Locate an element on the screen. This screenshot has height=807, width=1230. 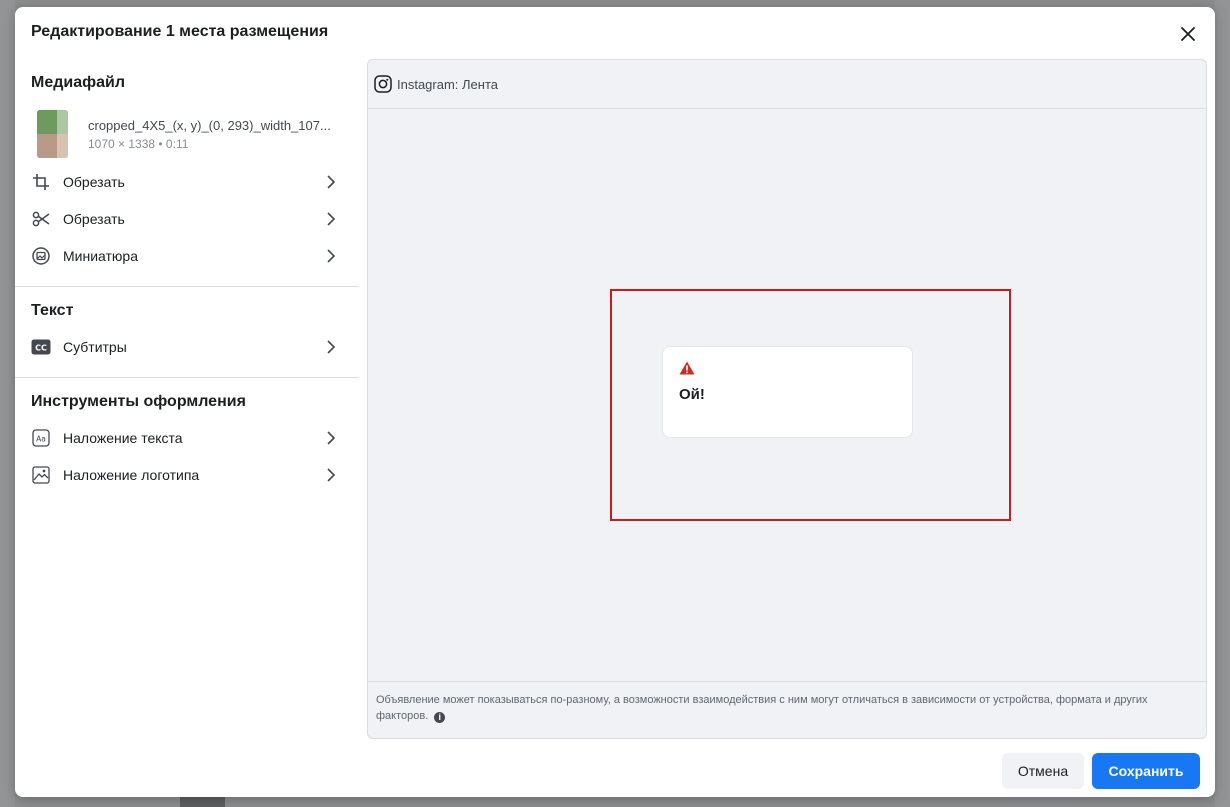
media-file-meta: 1070 × 1338 • 0:11 is located at coordinates (138, 143).